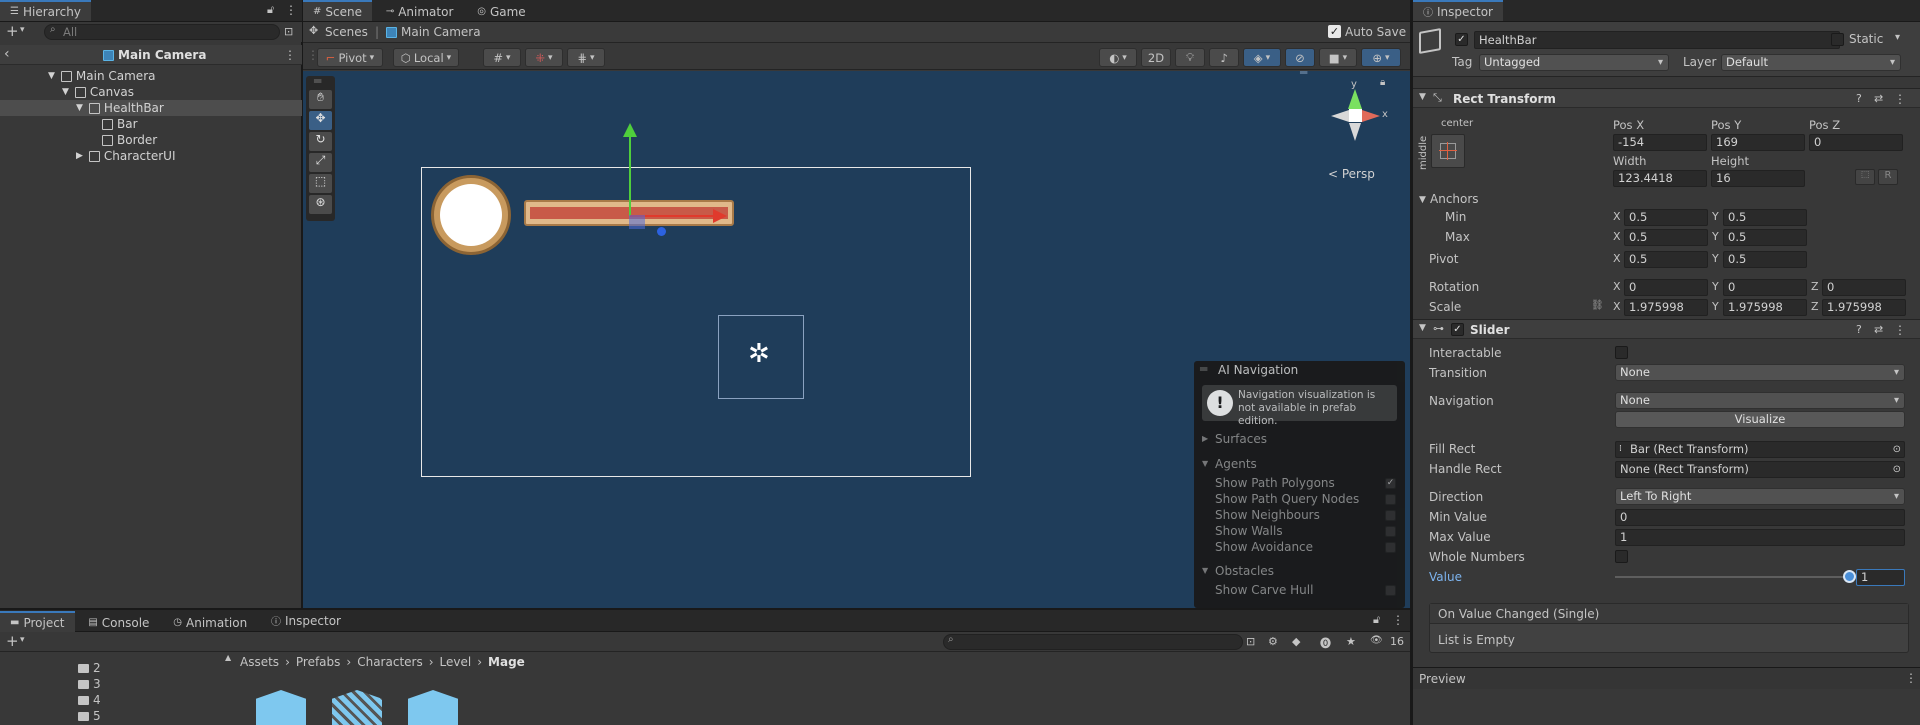 The image size is (1920, 725). I want to click on breadcrumb-current: Main Camera, so click(433, 32).